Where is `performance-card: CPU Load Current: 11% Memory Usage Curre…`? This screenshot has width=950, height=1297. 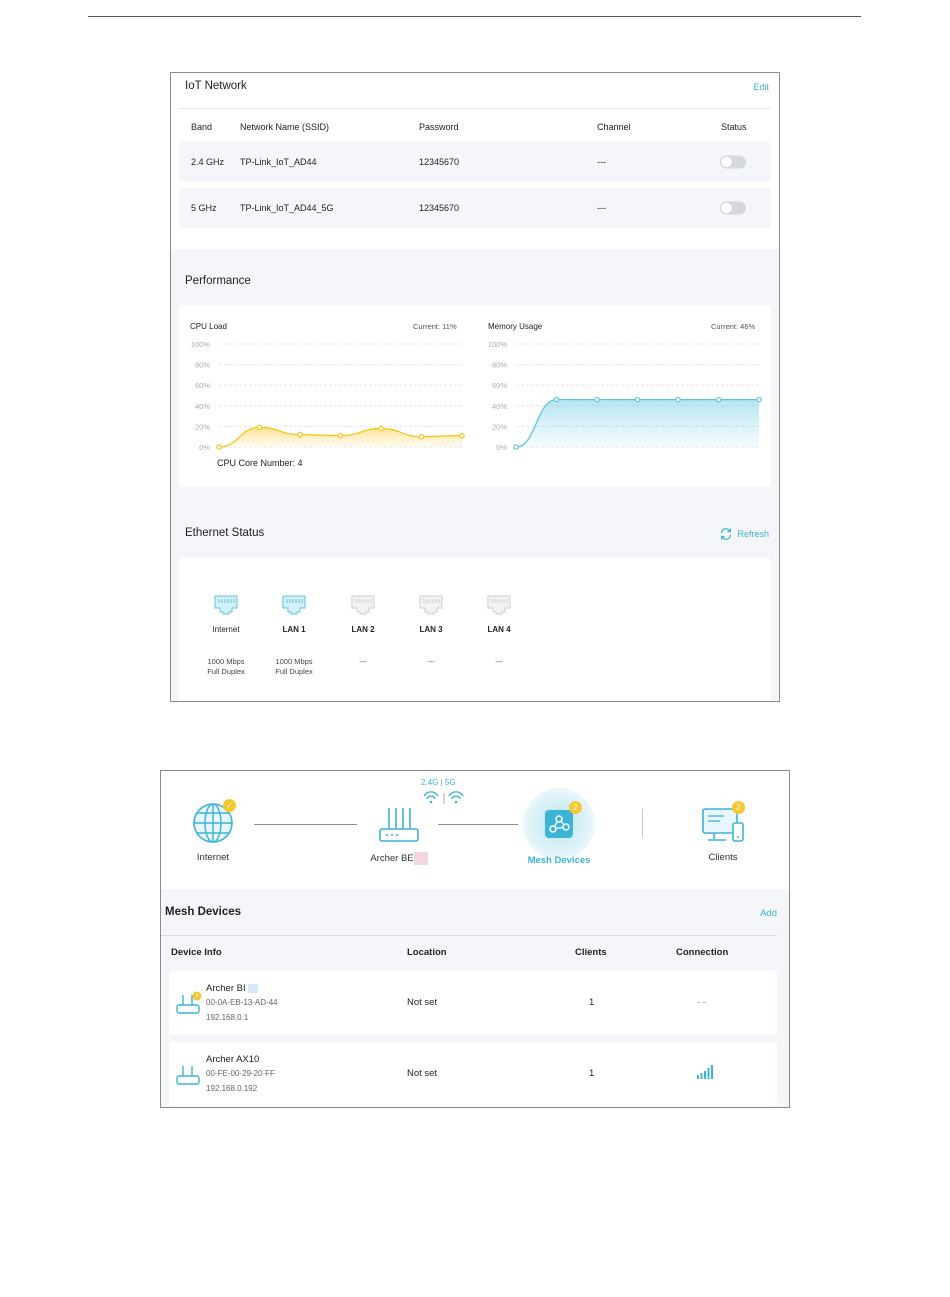
performance-card: CPU Load Current: 11% Memory Usage Curre… is located at coordinates (475, 396).